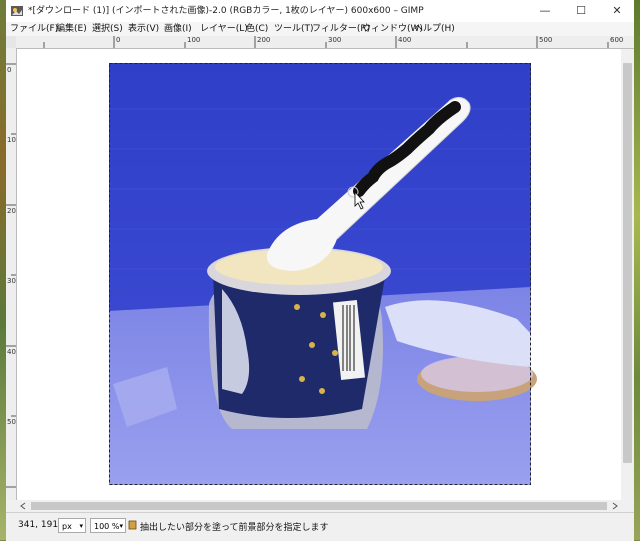  Describe the element at coordinates (107, 29) in the screenshot. I see `menu-select: 選択(S)` at that location.